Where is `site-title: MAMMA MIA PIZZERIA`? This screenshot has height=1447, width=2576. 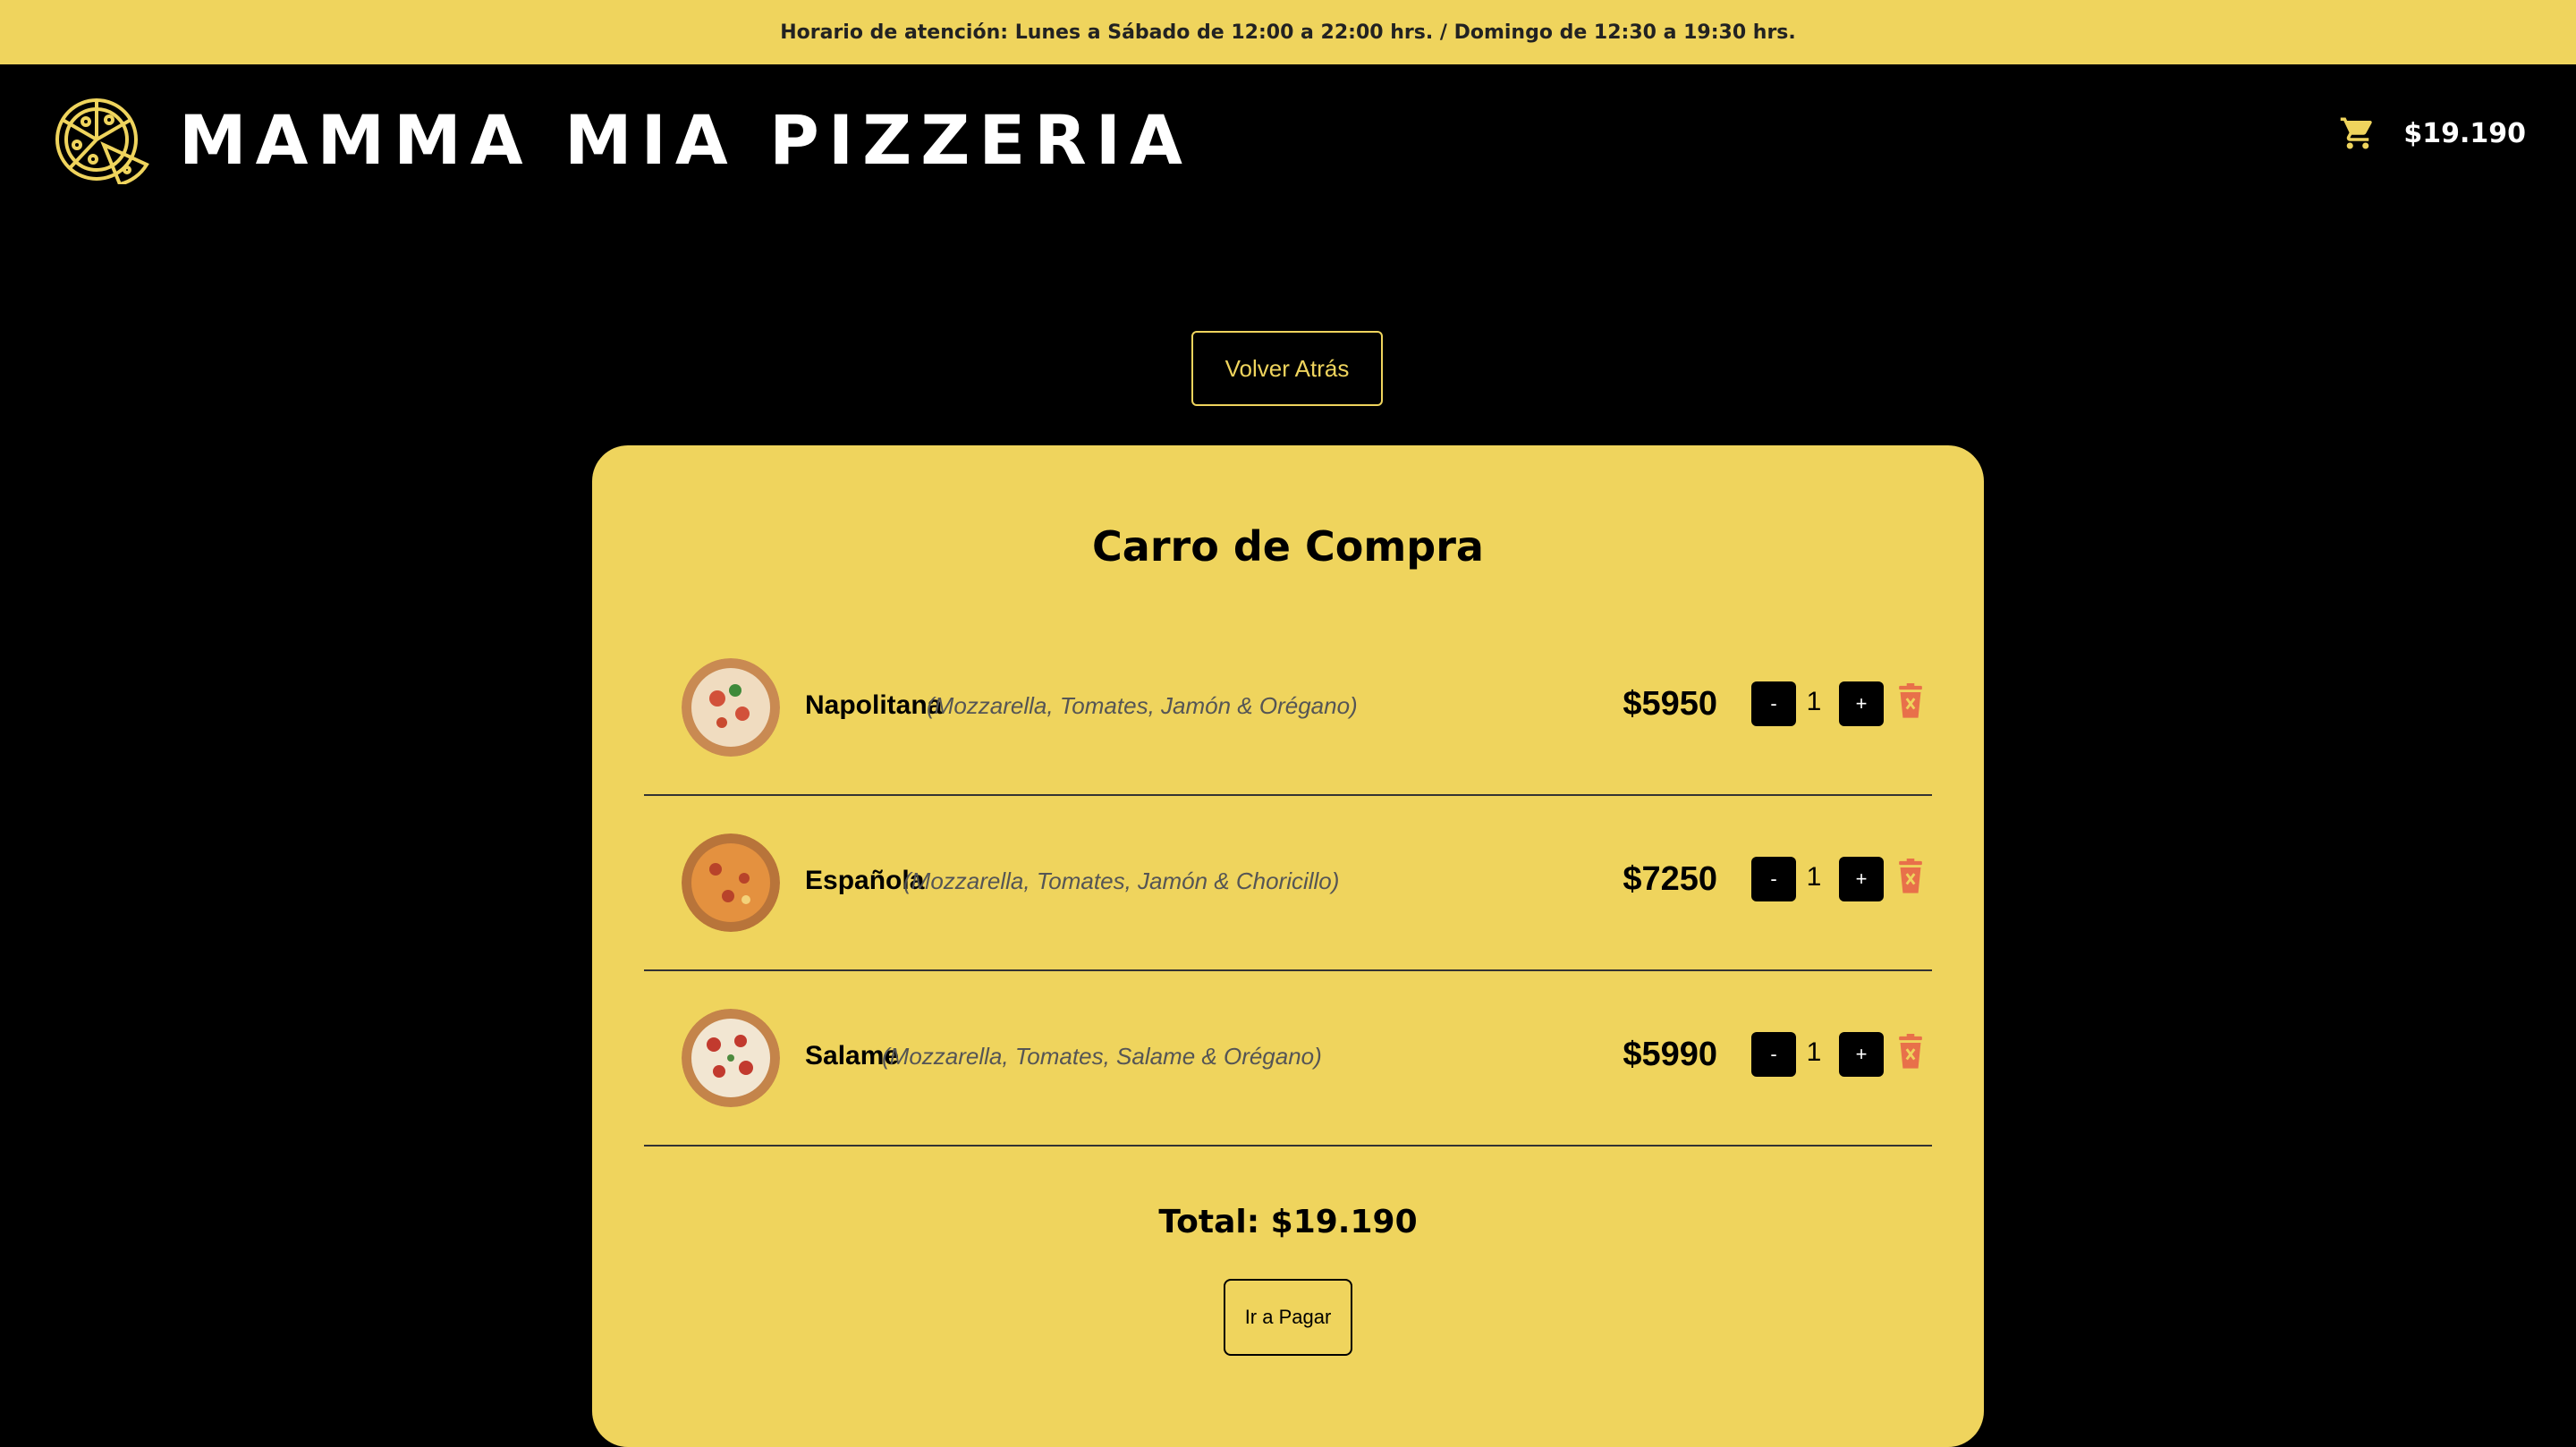 site-title: MAMMA MIA PIZZERIA is located at coordinates (685, 140).